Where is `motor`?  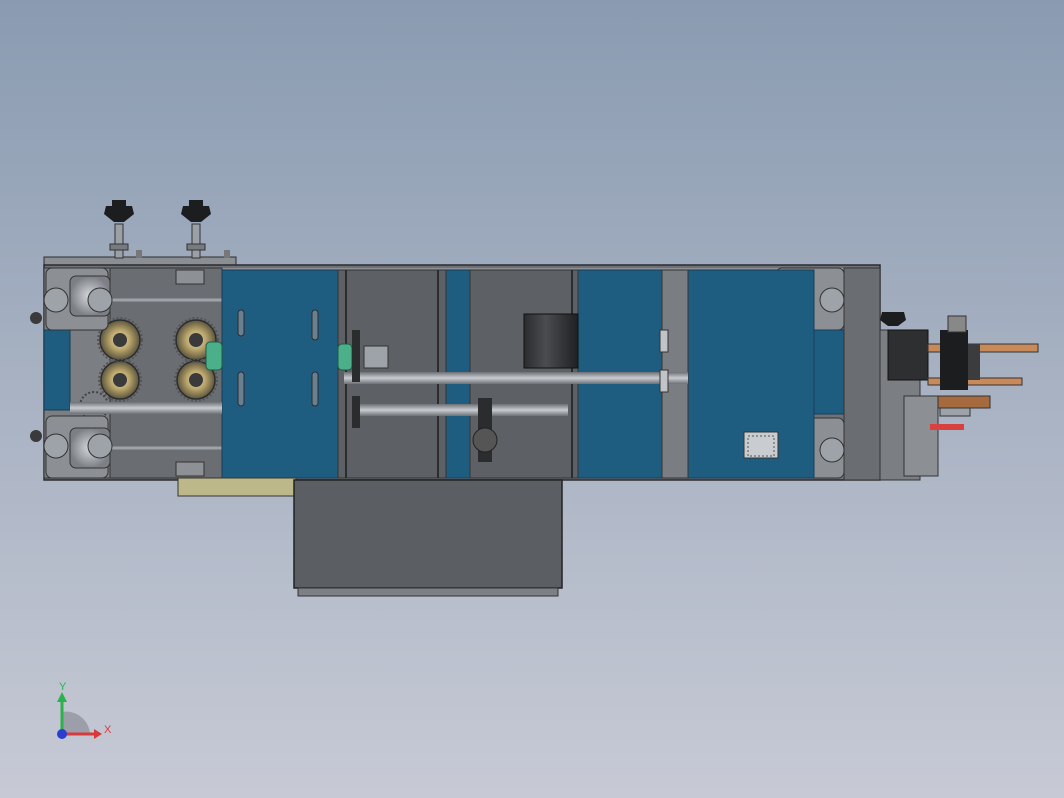 motor is located at coordinates (551, 341).